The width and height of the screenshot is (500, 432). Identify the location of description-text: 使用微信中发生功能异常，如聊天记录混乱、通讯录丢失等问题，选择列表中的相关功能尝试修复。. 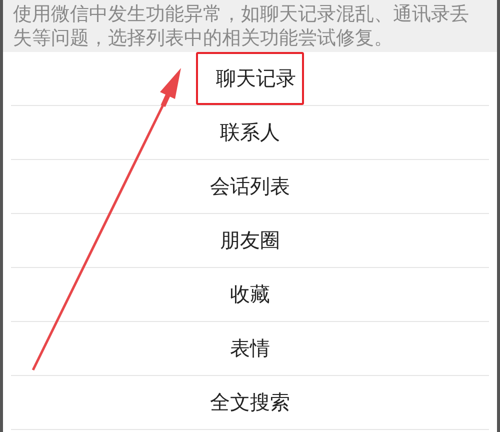
(241, 26).